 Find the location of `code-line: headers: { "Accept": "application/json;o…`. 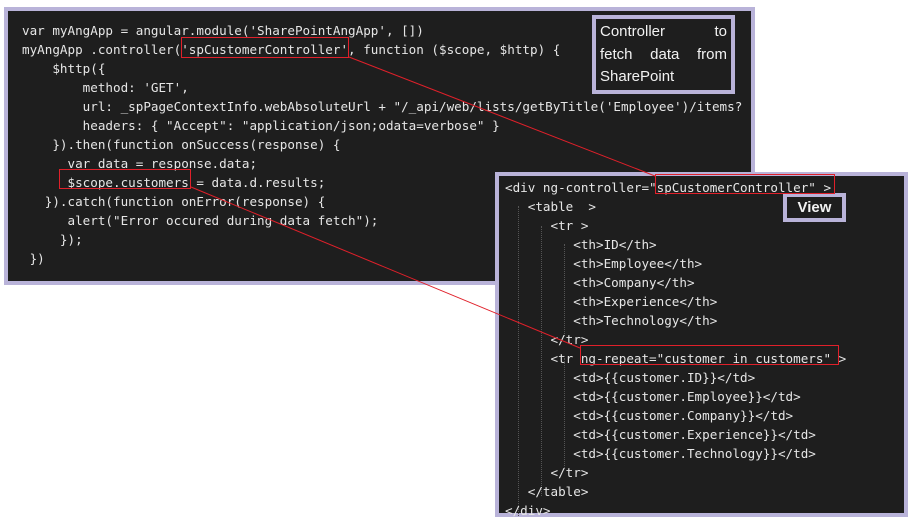

code-line: headers: { "Accept": "application/json;o… is located at coordinates (261, 125).